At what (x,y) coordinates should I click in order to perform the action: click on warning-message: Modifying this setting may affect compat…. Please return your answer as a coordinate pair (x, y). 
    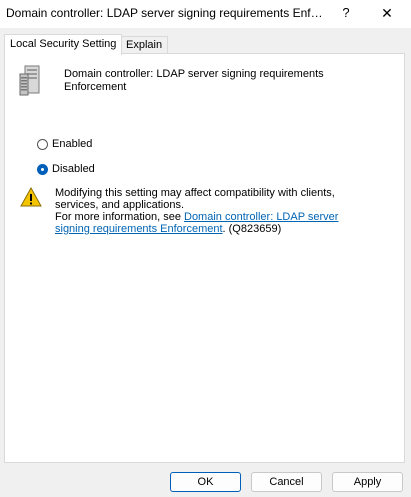
    Looking at the image, I should click on (215, 211).